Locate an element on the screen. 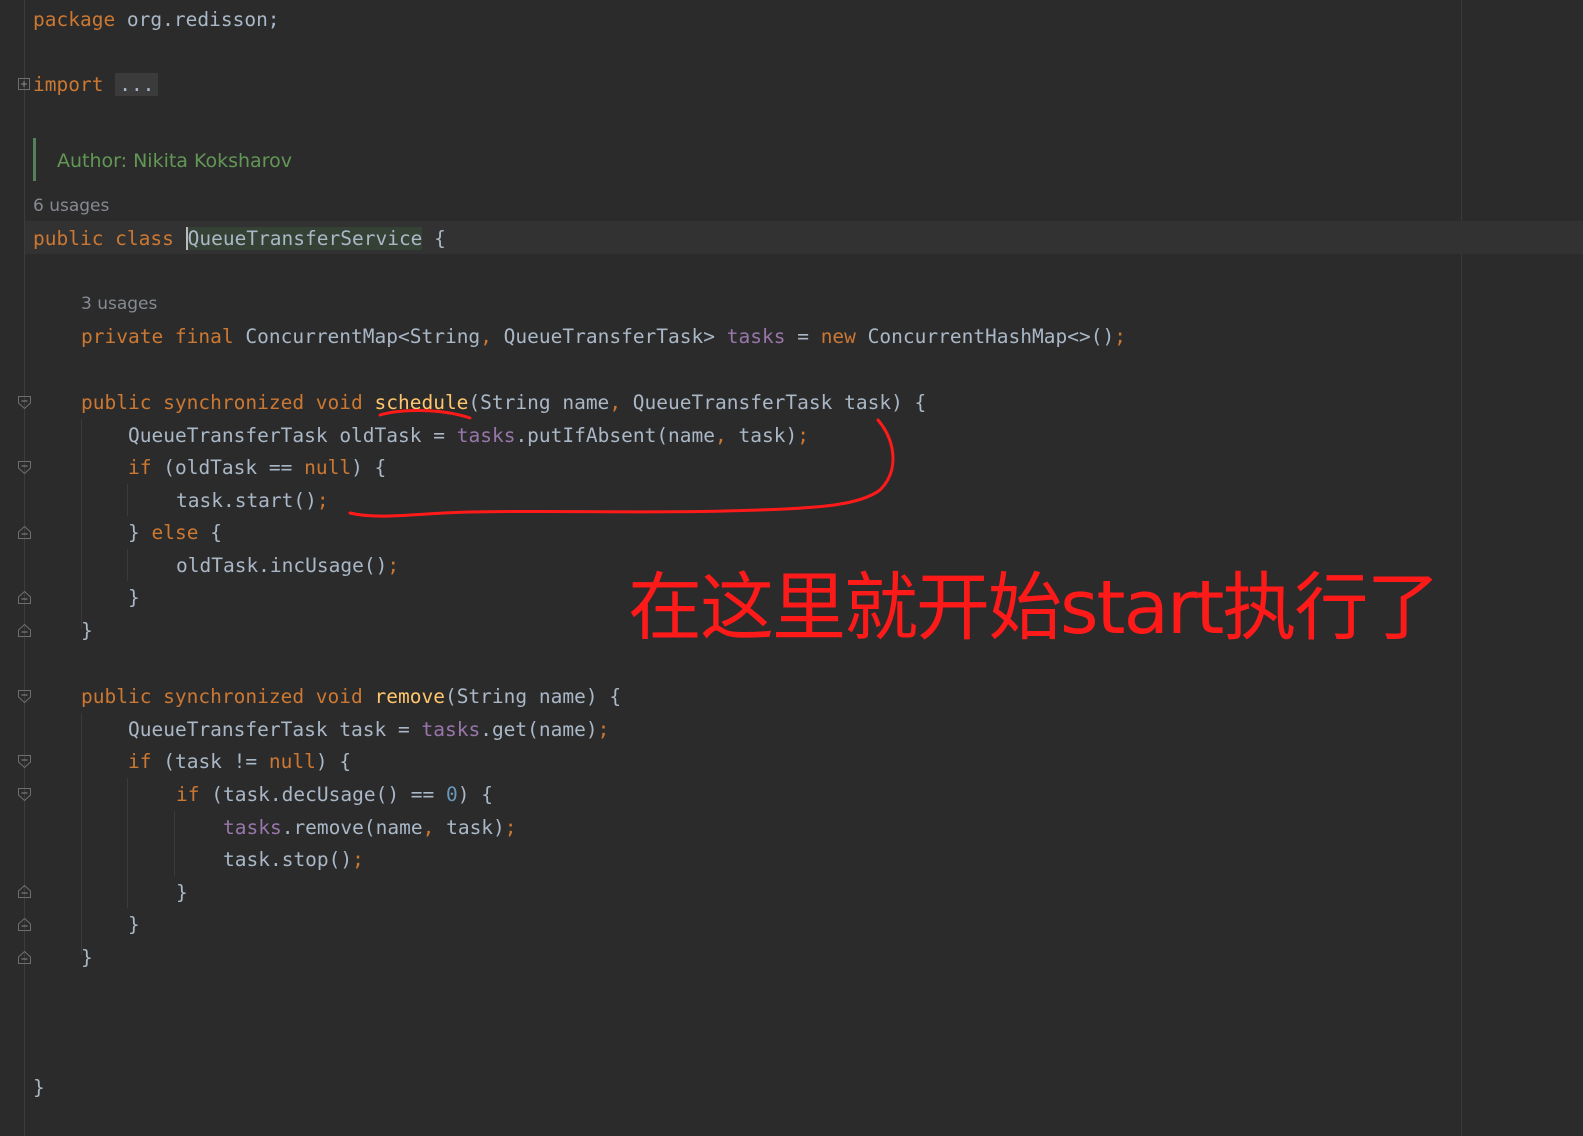 The image size is (1583, 1136). code-line: } else { is located at coordinates (175, 532).